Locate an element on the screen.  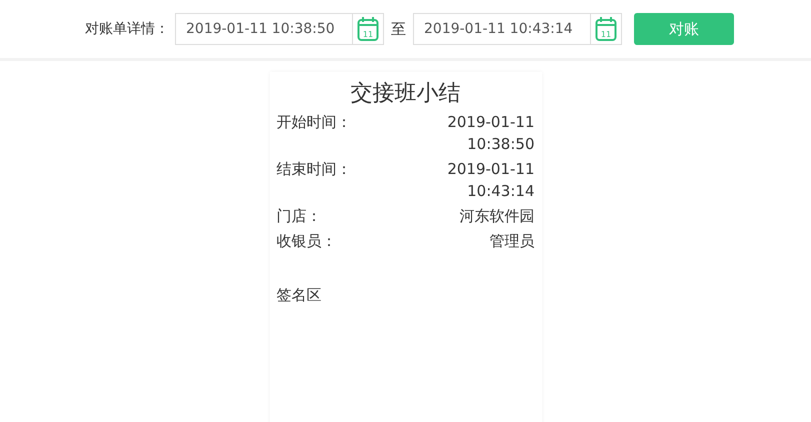
filter-label: 对账单详情： is located at coordinates (127, 29).